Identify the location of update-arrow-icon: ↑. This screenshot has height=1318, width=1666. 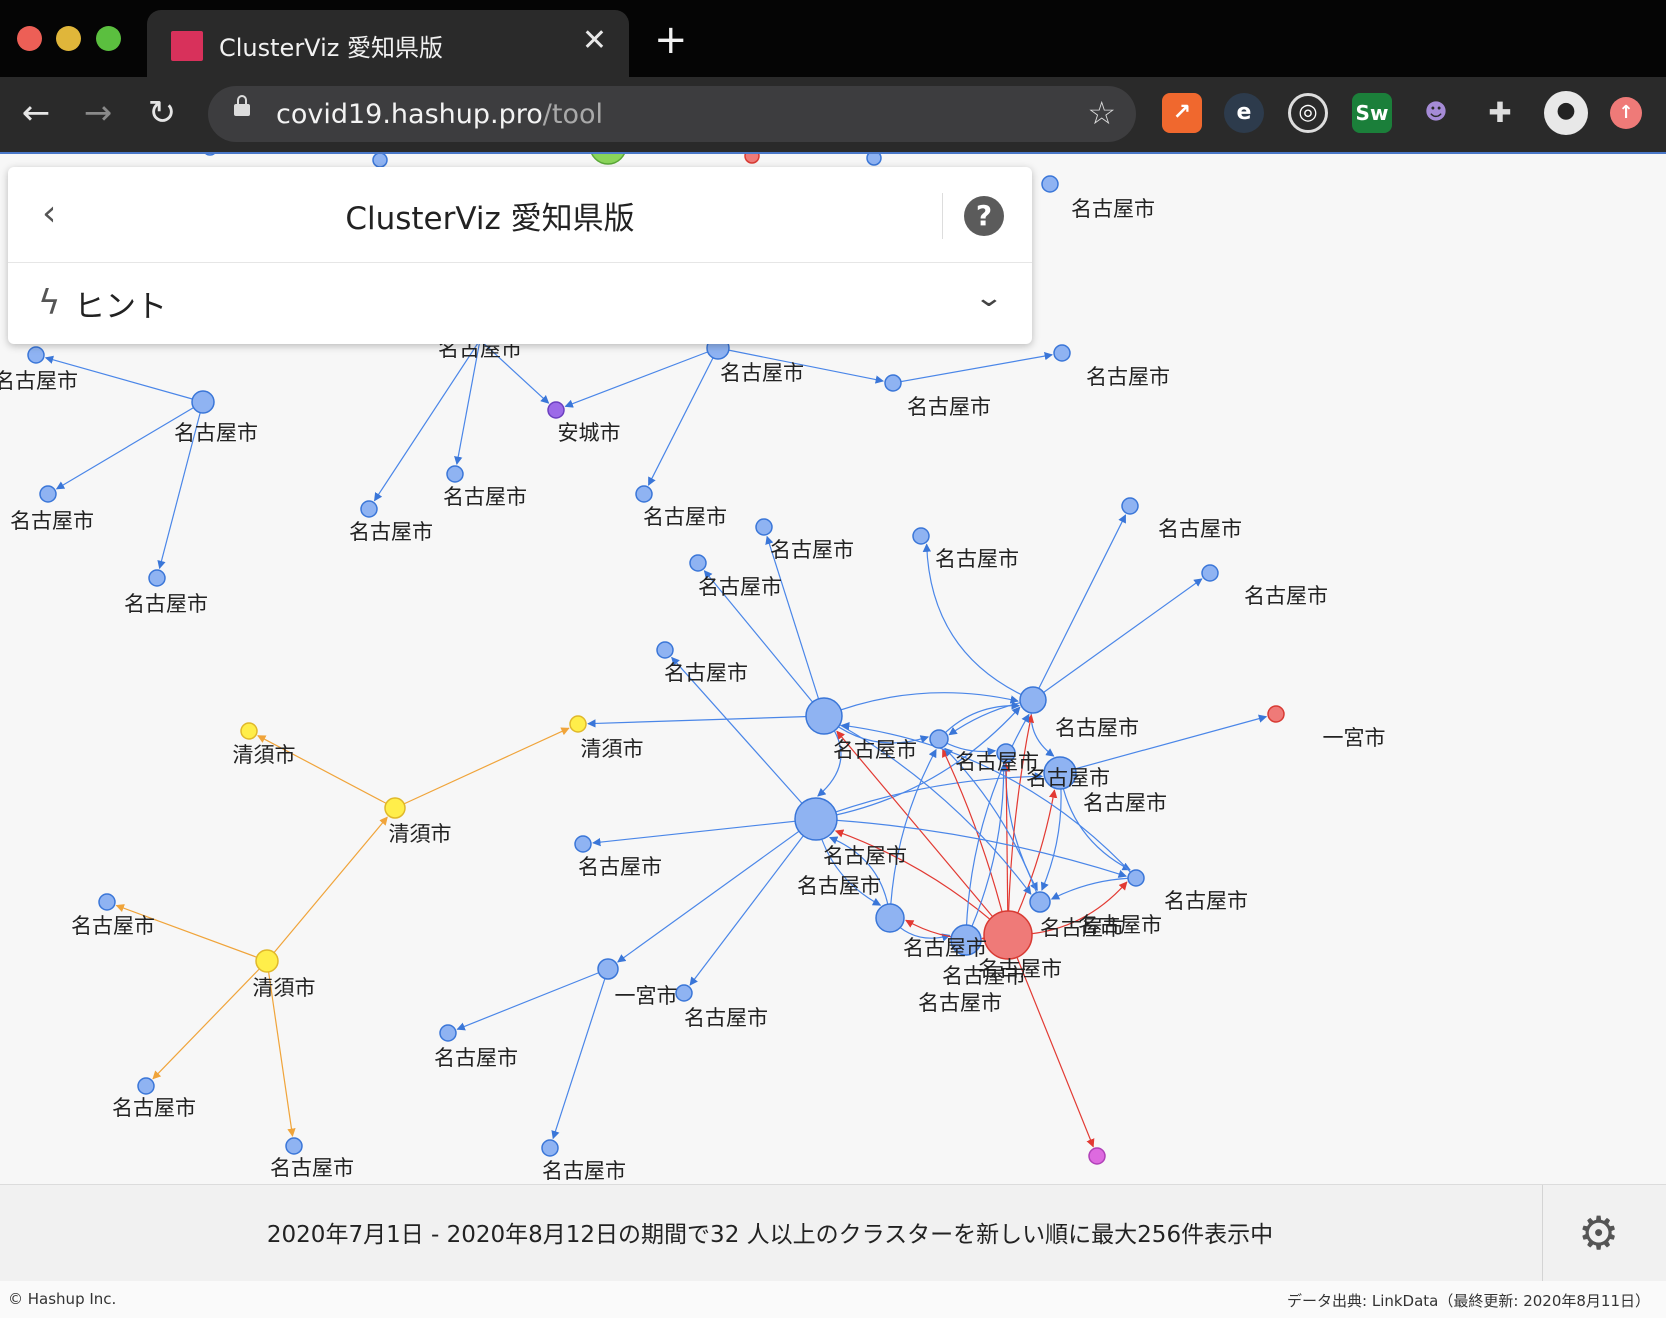
(1626, 113).